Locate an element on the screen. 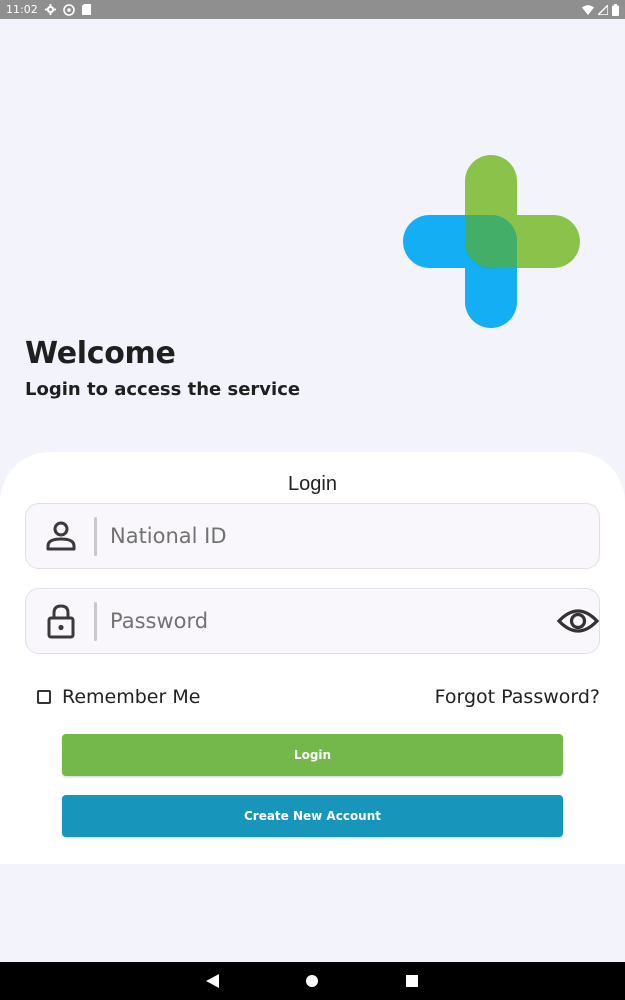 Image resolution: width=625 pixels, height=1000 pixels. navigation-bar is located at coordinates (312, 981).